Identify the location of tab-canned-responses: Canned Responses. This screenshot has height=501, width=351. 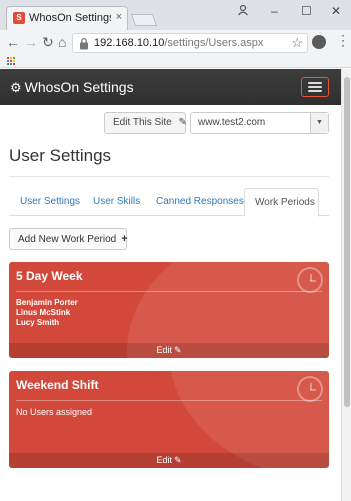
(200, 202).